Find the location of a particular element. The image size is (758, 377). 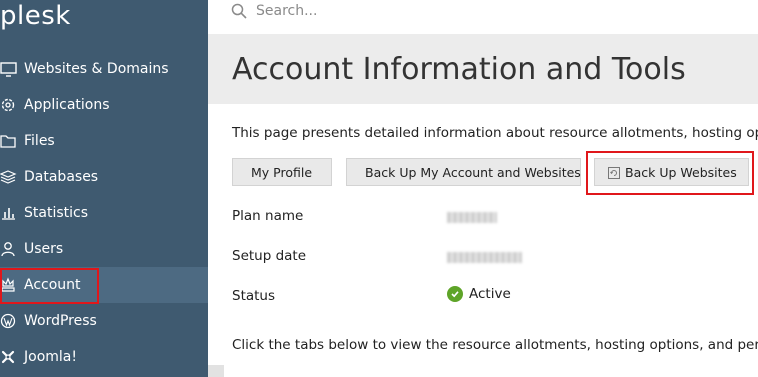

sidebar-item-label: WordPress is located at coordinates (60, 321).